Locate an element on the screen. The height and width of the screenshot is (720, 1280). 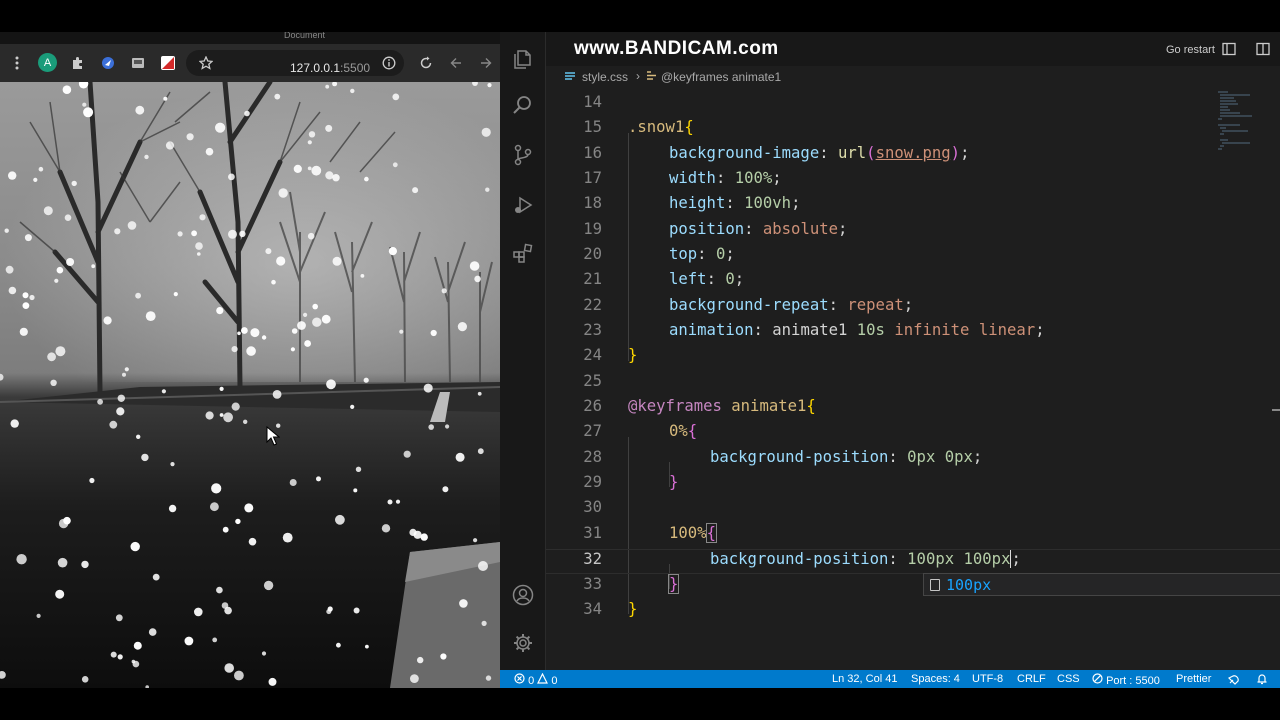
scrollbar-marker is located at coordinates (1276, 410).